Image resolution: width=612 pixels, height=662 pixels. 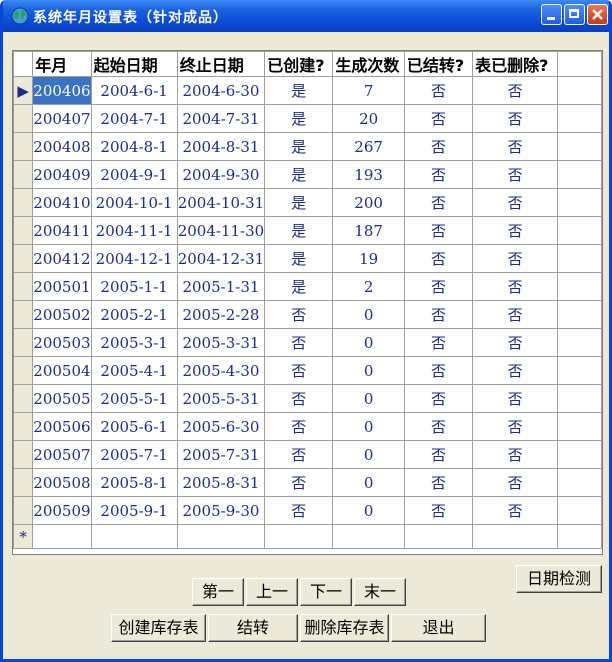 I want to click on table-cell: 200406, so click(x=62, y=90).